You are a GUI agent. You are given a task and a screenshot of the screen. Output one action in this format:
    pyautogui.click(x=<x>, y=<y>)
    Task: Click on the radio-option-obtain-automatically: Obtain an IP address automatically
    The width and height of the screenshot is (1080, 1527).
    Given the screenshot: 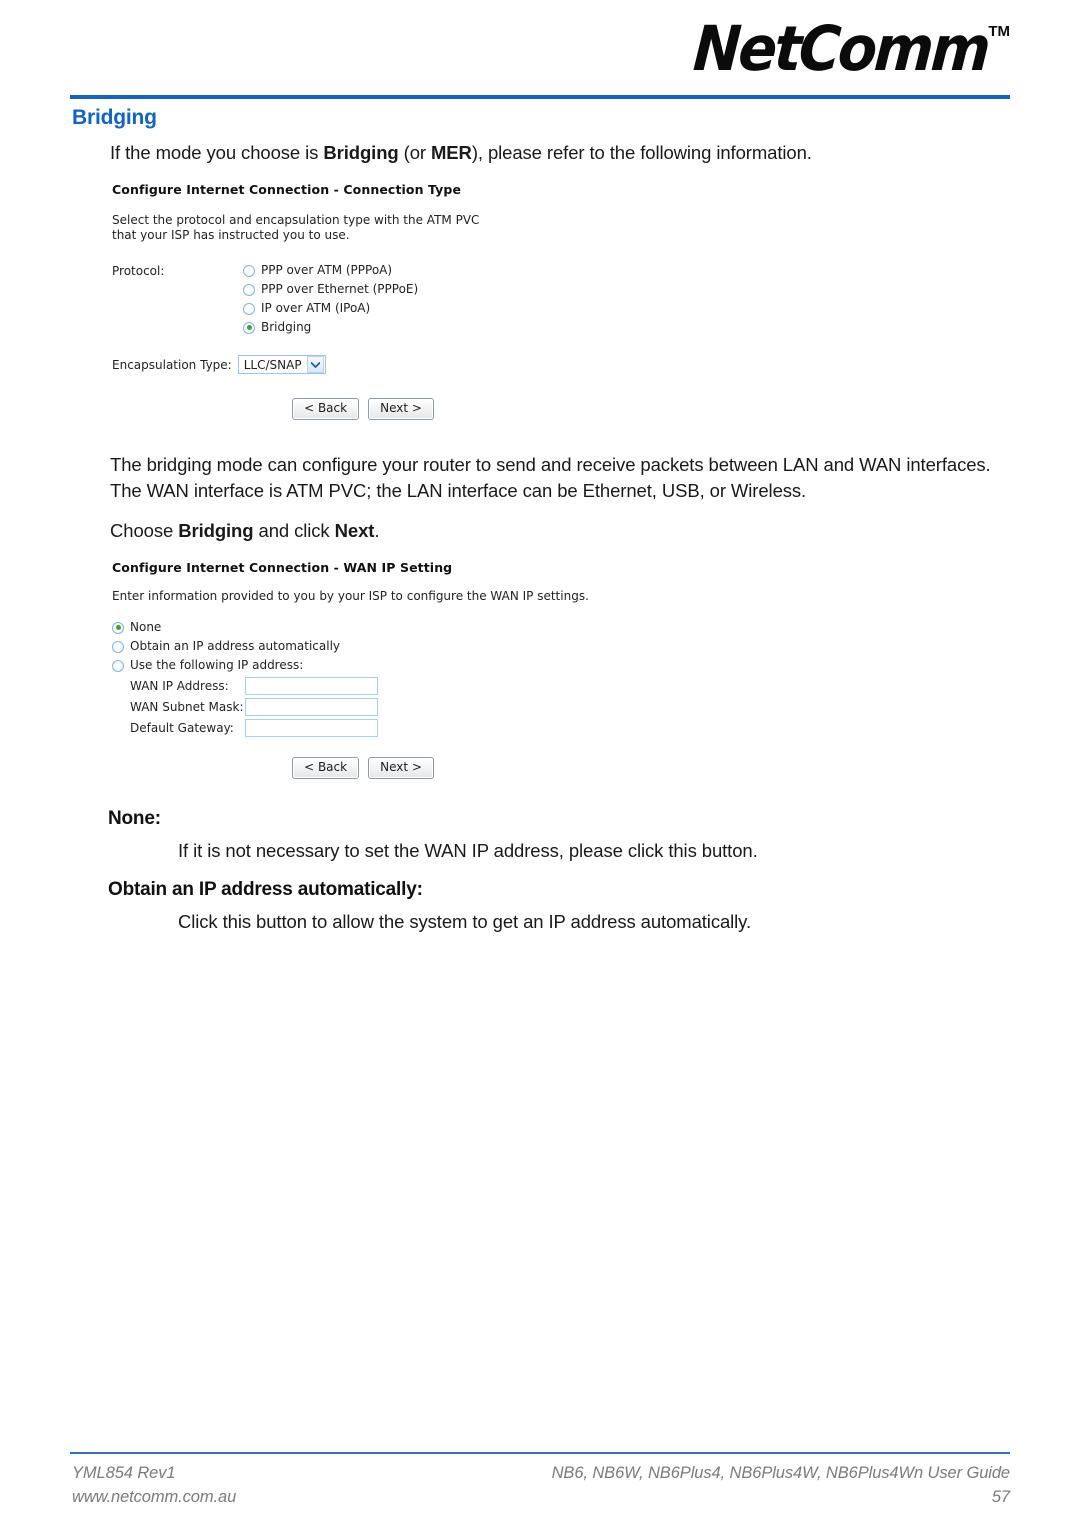 What is the action you would take?
    pyautogui.click(x=372, y=646)
    